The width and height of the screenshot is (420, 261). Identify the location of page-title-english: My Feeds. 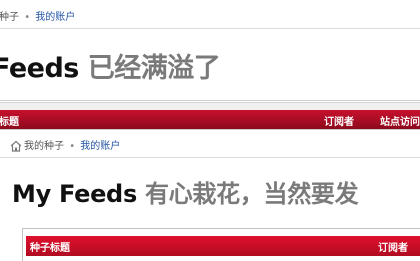
(74, 194).